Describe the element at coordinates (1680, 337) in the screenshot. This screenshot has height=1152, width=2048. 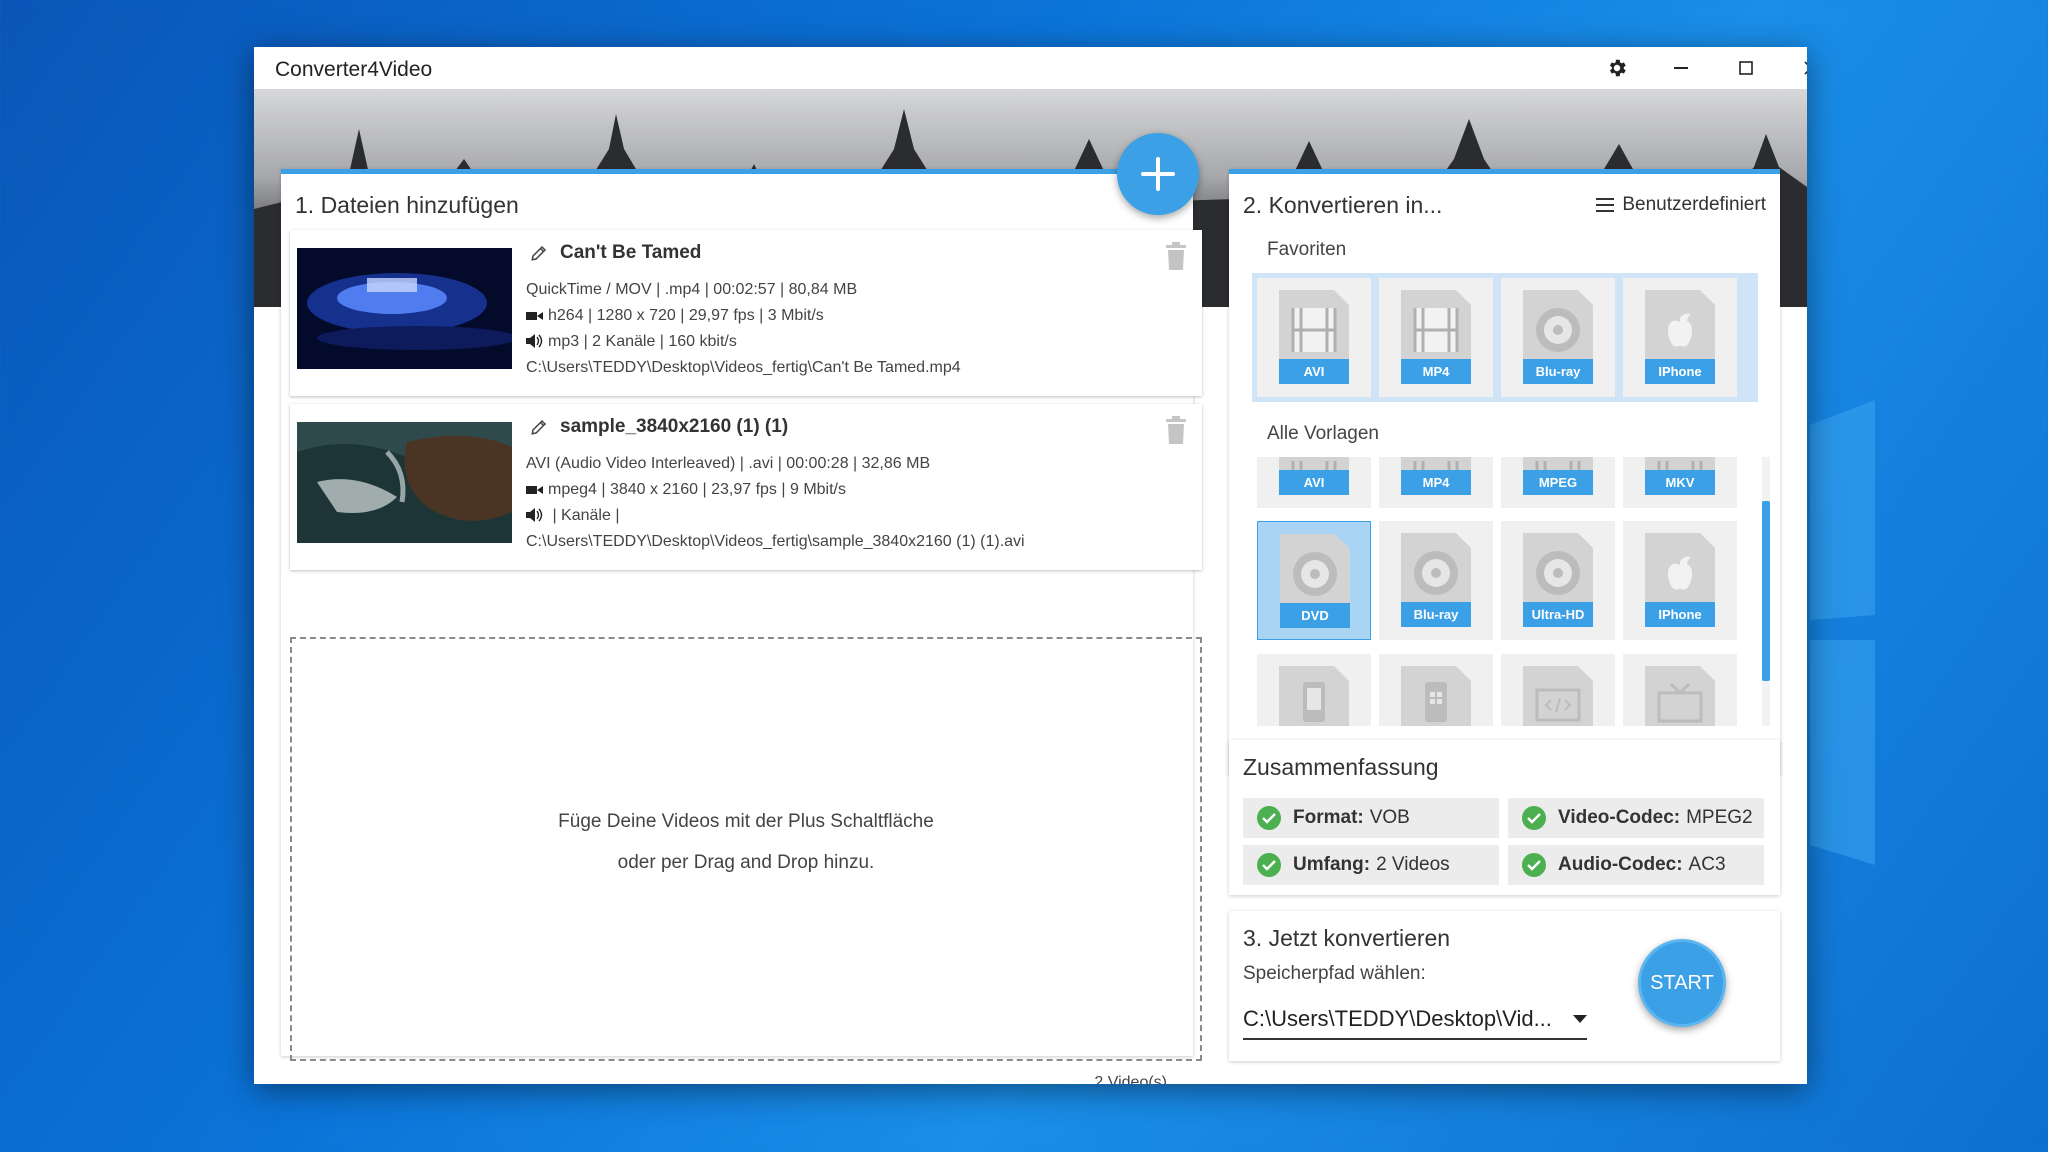
I see `favorite-tile: IPhone` at that location.